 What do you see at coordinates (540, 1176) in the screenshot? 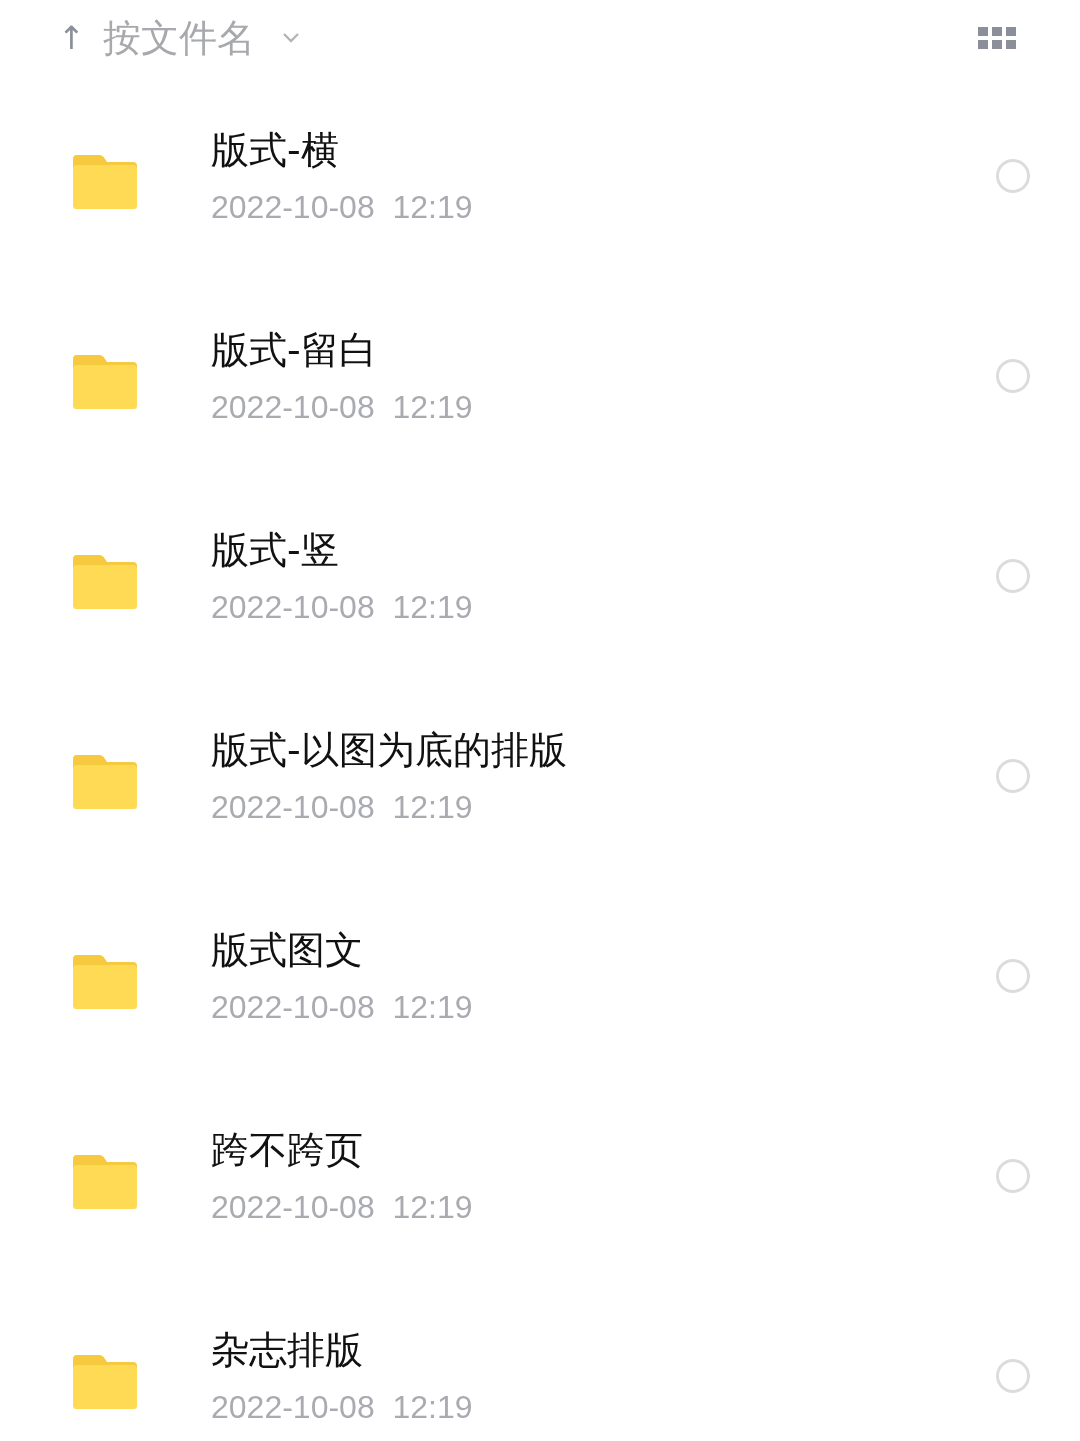
I see `file-row: 跨不跨页 2022-10-08 12:19` at bounding box center [540, 1176].